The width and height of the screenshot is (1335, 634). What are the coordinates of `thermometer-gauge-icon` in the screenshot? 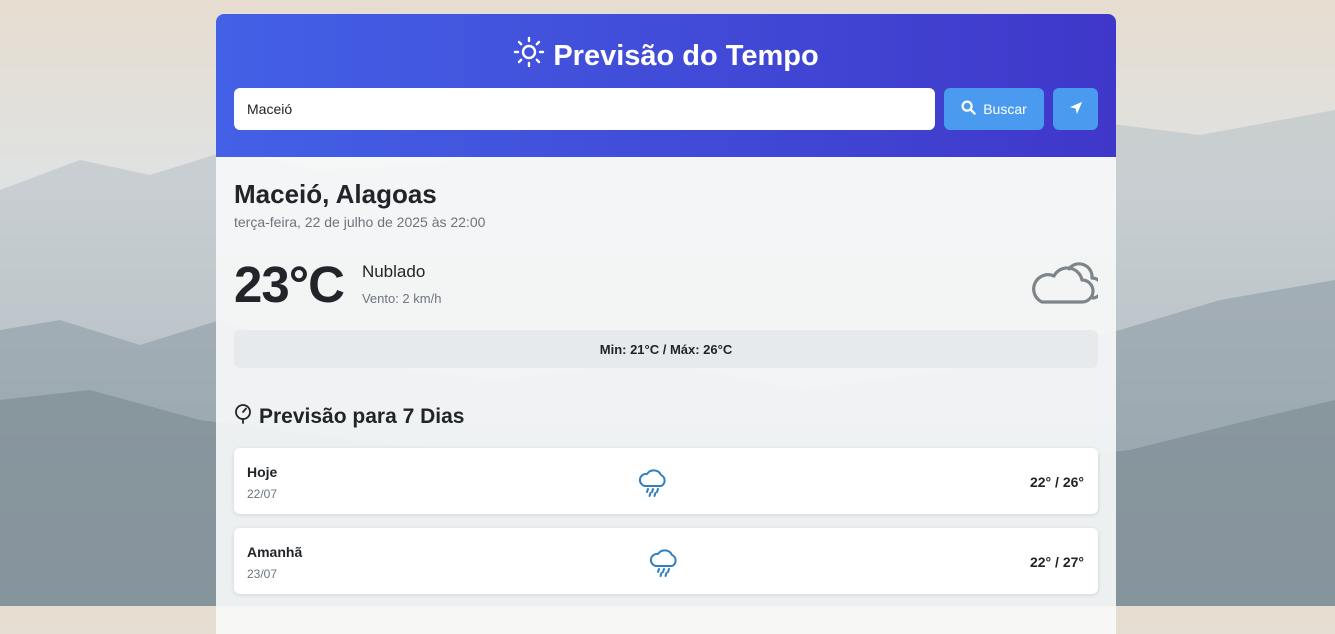 It's located at (243, 417).